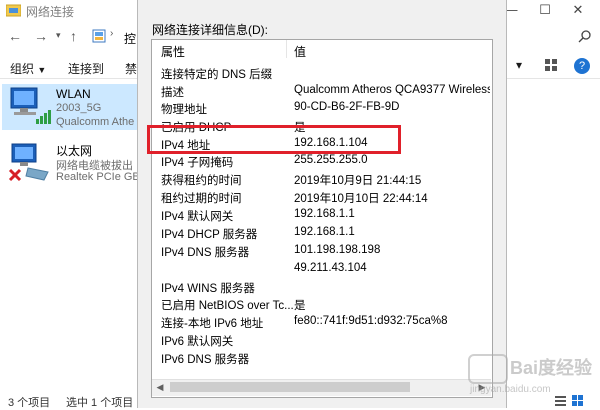  What do you see at coordinates (290, 387) in the screenshot?
I see `scrollbar-thumb` at bounding box center [290, 387].